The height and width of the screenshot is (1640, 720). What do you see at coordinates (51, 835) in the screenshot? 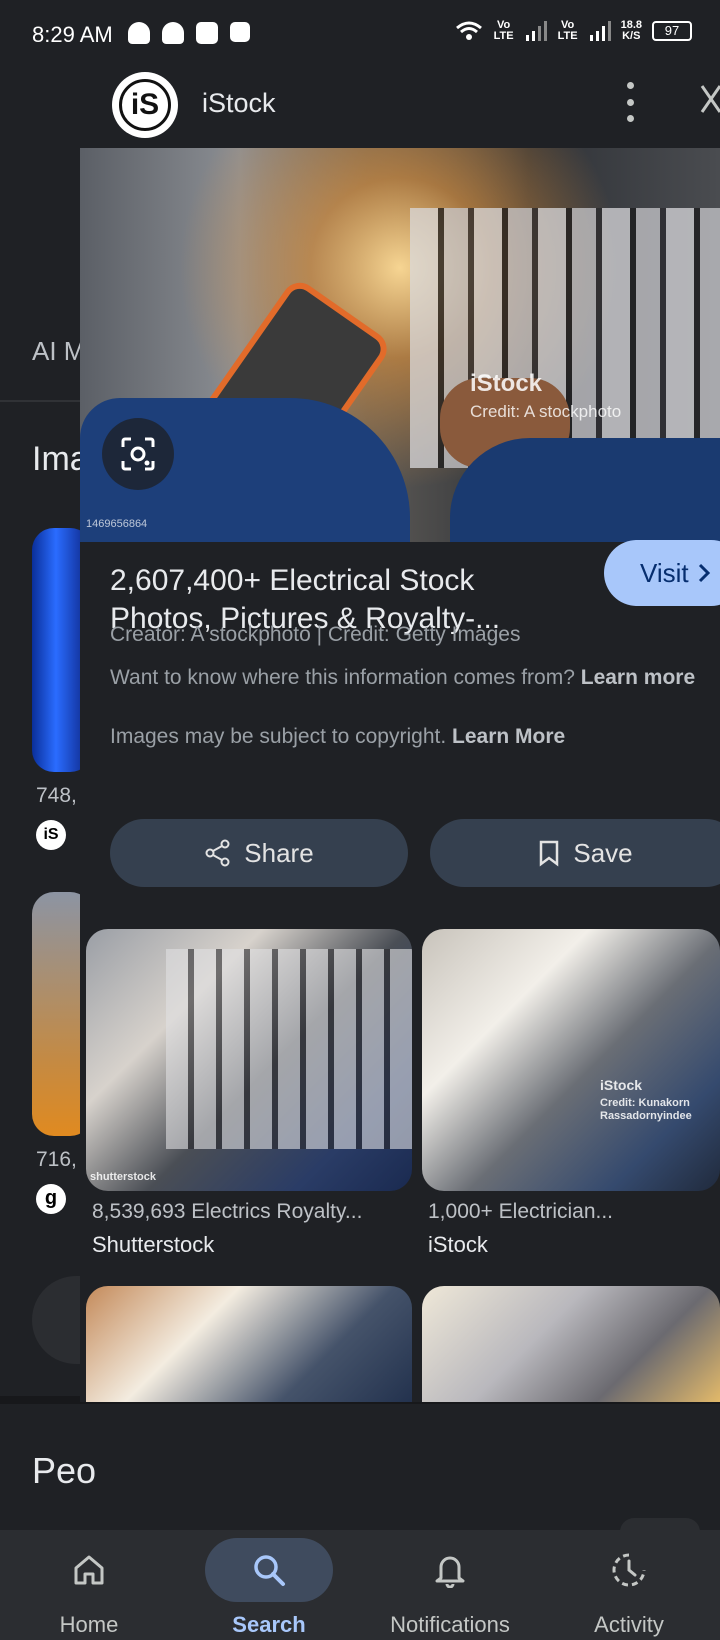
I see `istock-favicon: iS` at bounding box center [51, 835].